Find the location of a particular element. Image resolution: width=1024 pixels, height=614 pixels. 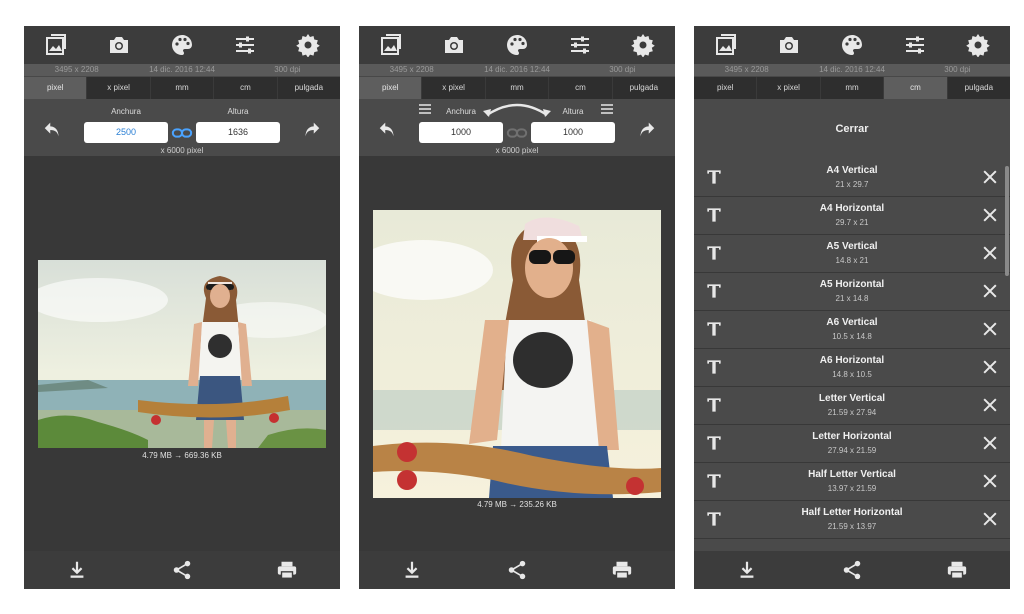

preset-dims: 10.5 x 14.8 is located at coordinates (852, 336).